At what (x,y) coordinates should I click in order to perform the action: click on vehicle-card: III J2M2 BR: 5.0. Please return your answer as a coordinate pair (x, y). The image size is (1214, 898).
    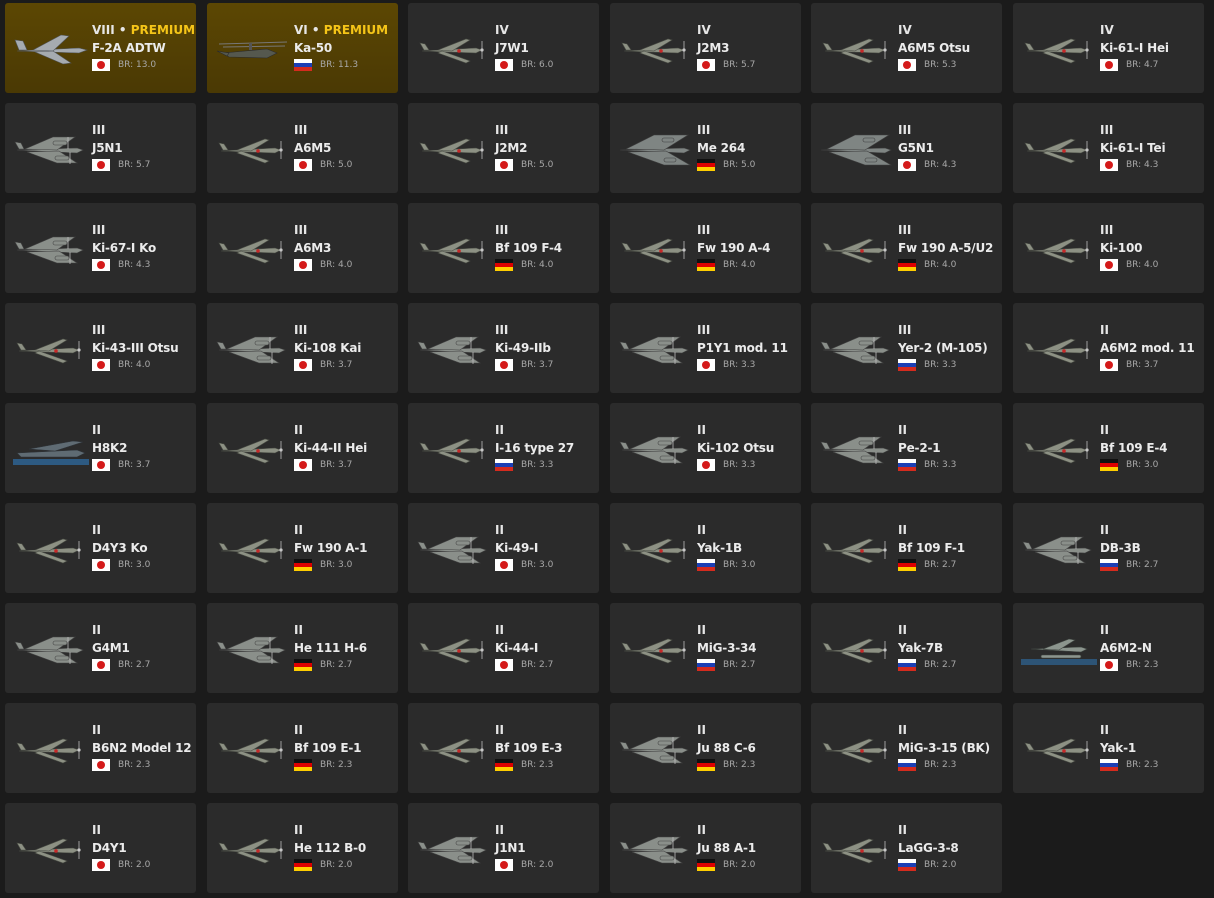
    Looking at the image, I should click on (503, 148).